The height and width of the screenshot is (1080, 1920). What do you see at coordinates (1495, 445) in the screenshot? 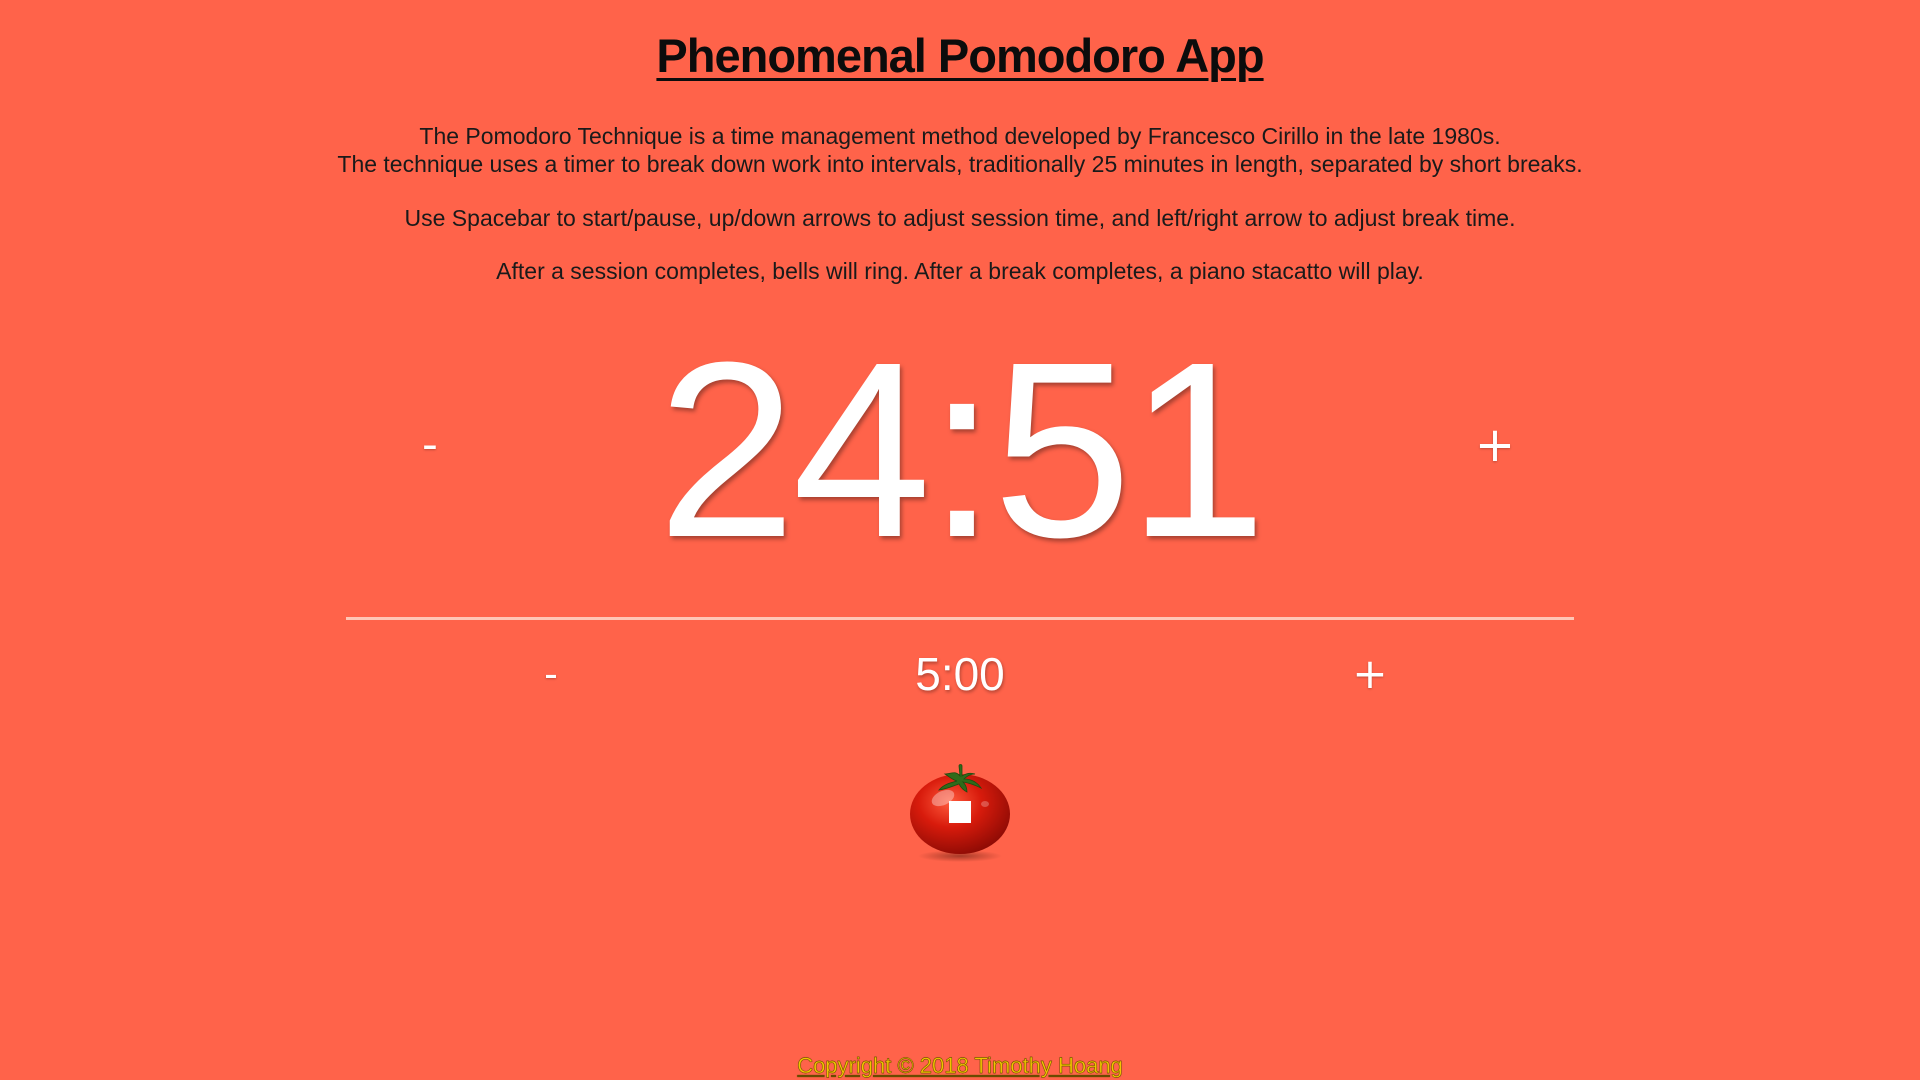
I see `session-increase-button: +` at bounding box center [1495, 445].